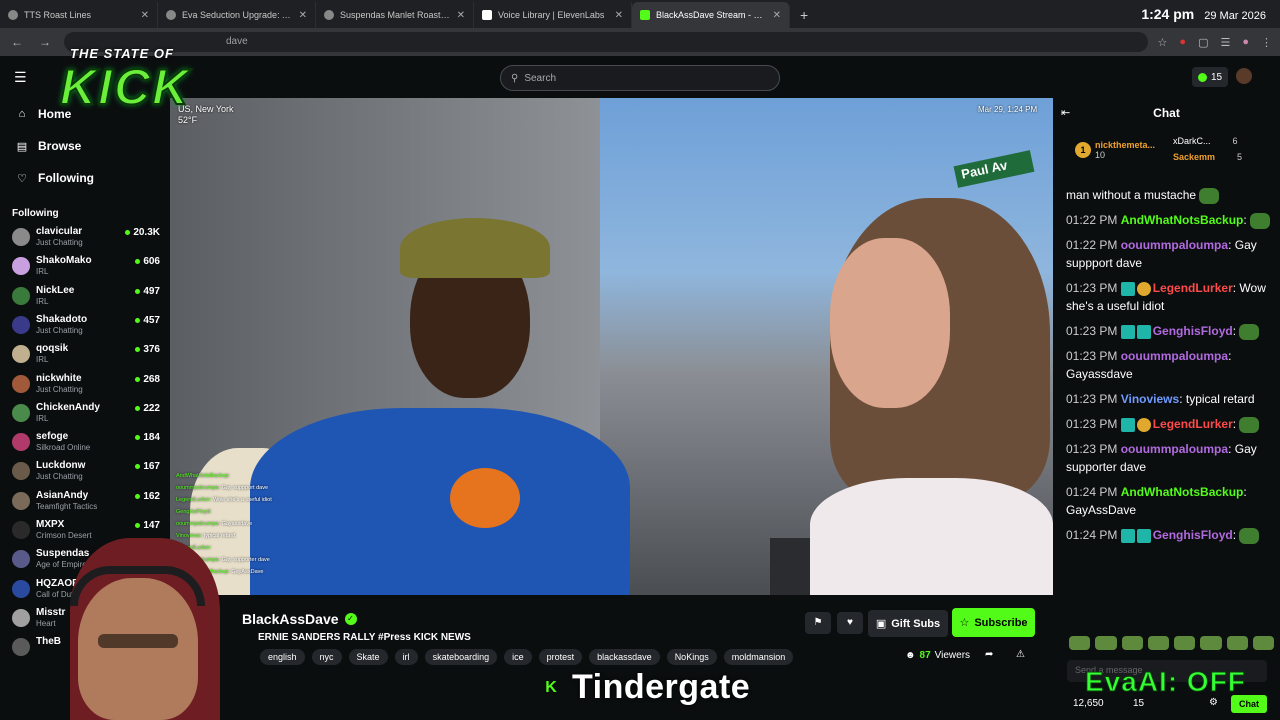  What do you see at coordinates (42, 360) in the screenshot?
I see `channel-category: IRL` at bounding box center [42, 360].